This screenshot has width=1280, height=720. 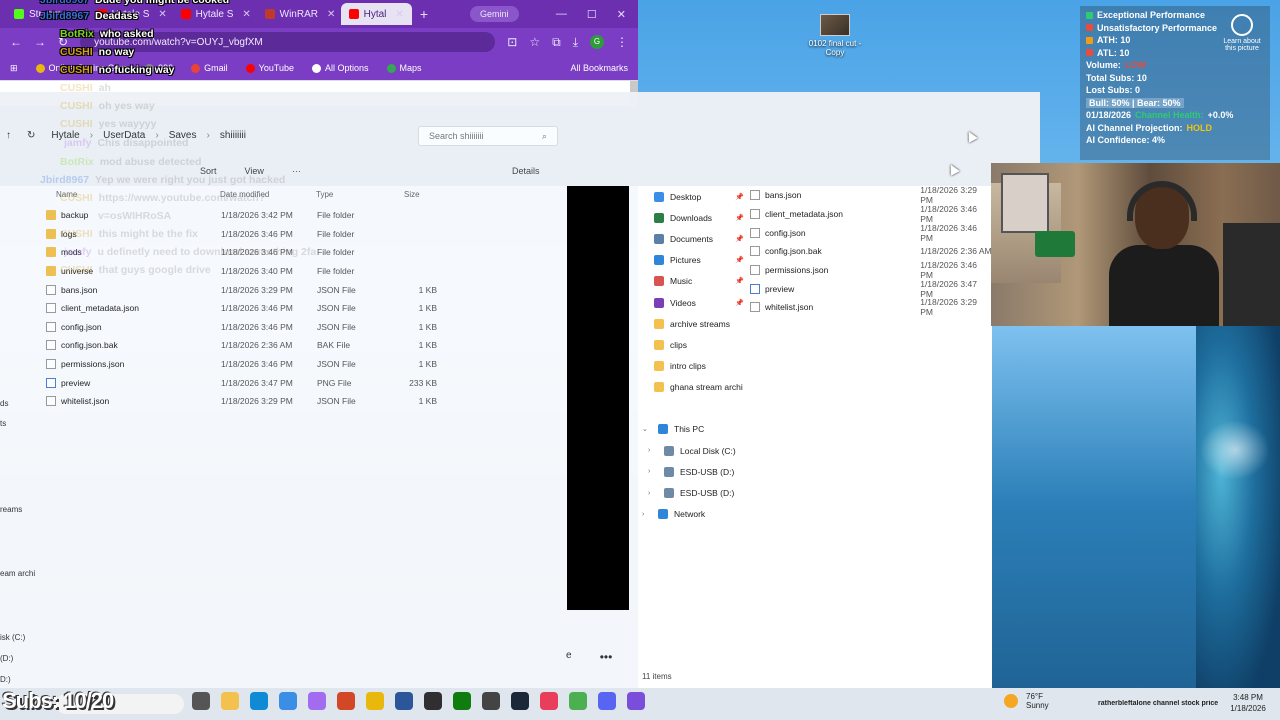 What do you see at coordinates (296, 171) in the screenshot?
I see `more-button: ···` at bounding box center [296, 171].